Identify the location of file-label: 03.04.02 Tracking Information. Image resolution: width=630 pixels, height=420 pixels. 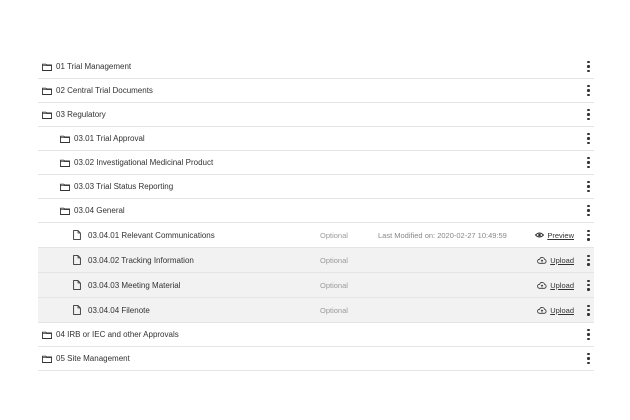
(141, 260).